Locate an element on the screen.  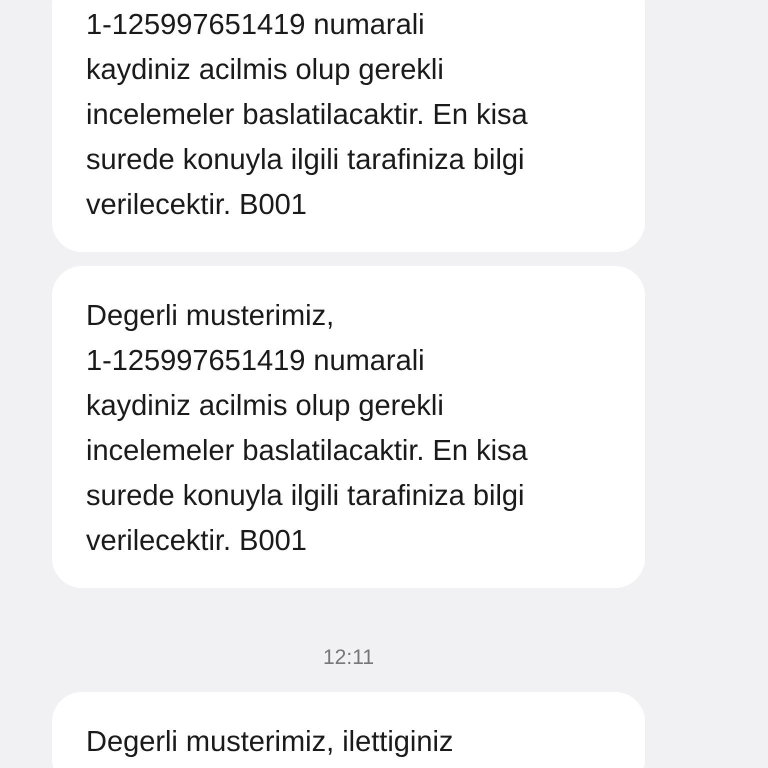
timestamp: 12:11 is located at coordinates (348, 658).